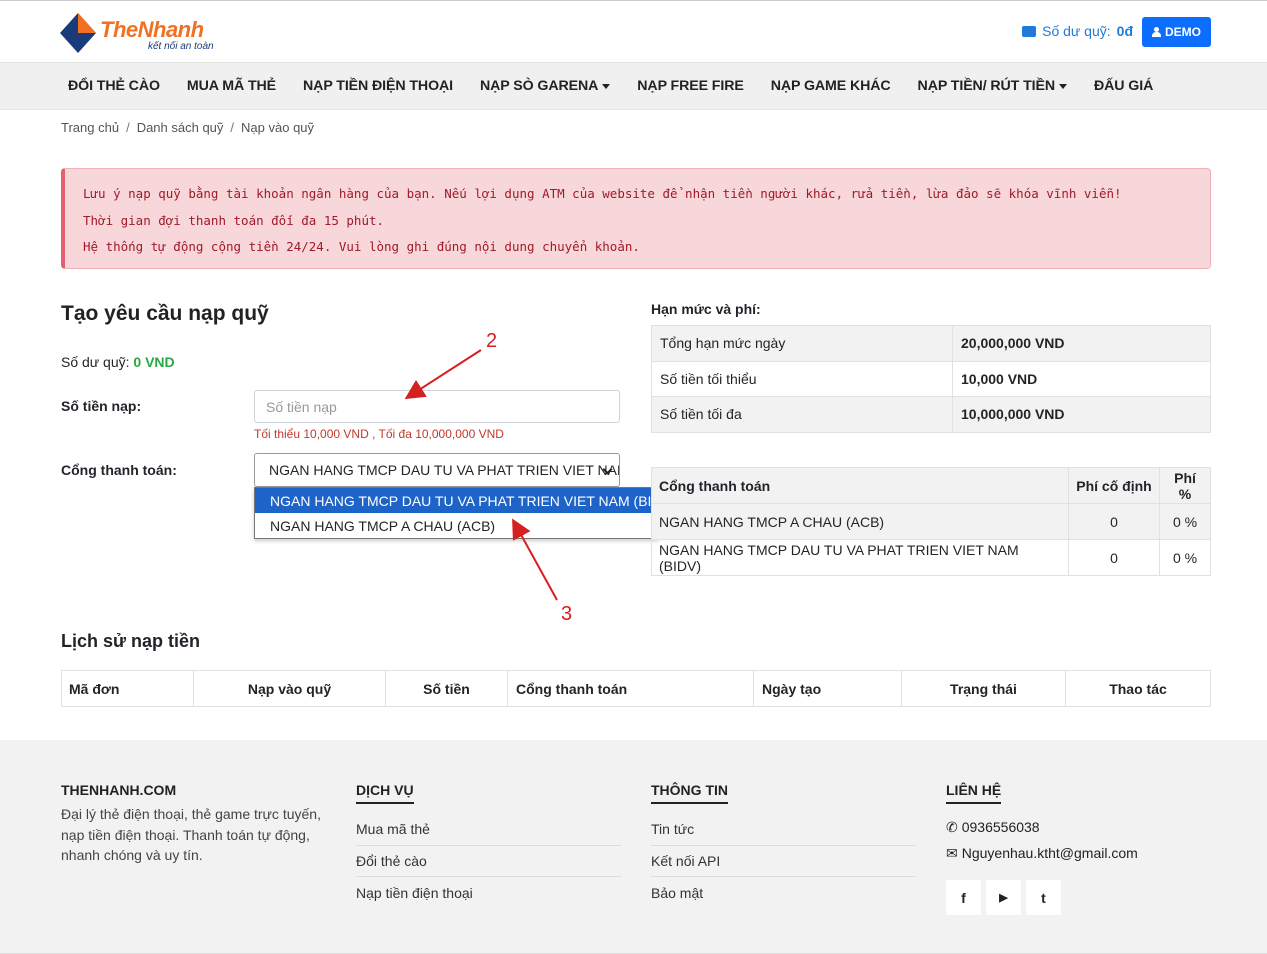 The height and width of the screenshot is (954, 1267). What do you see at coordinates (378, 86) in the screenshot?
I see `nav-item-nap-tien-dien-thoai: NẠP TIỀN ĐIỆN THOẠI` at bounding box center [378, 86].